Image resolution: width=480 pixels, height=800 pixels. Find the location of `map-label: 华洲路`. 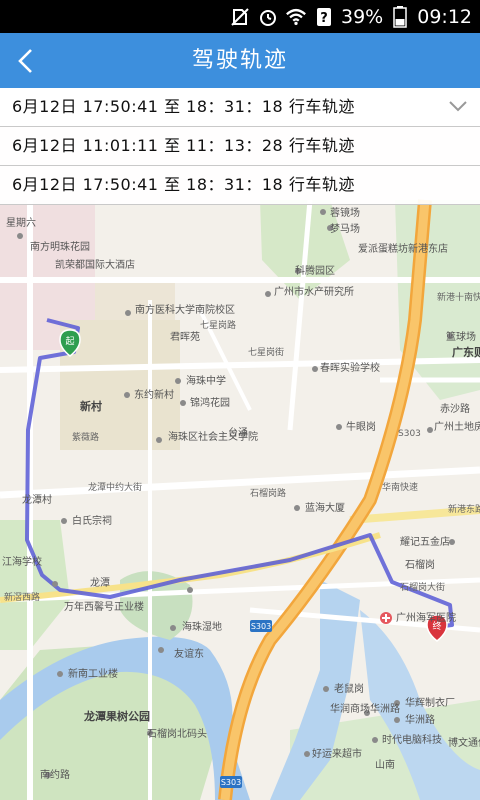

map-label: 华洲路 is located at coordinates (420, 719).